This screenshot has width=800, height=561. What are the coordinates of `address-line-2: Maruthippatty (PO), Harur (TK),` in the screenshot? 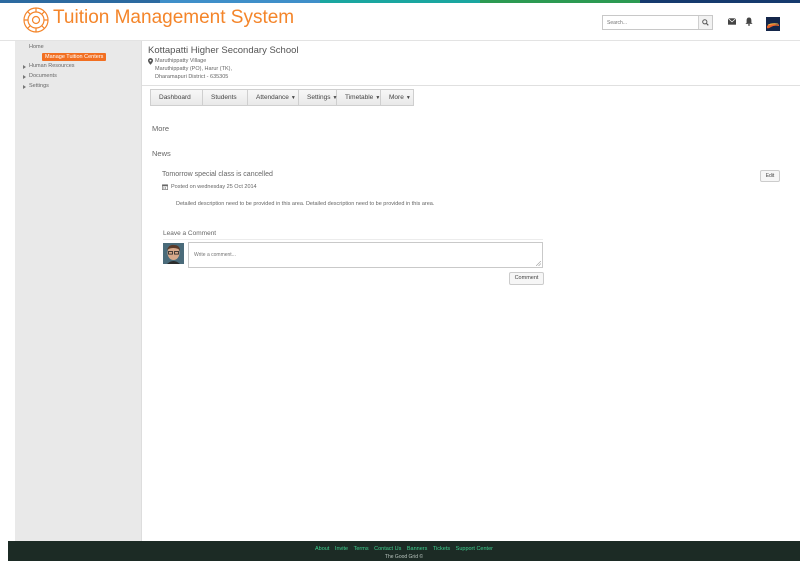 It's located at (194, 69).